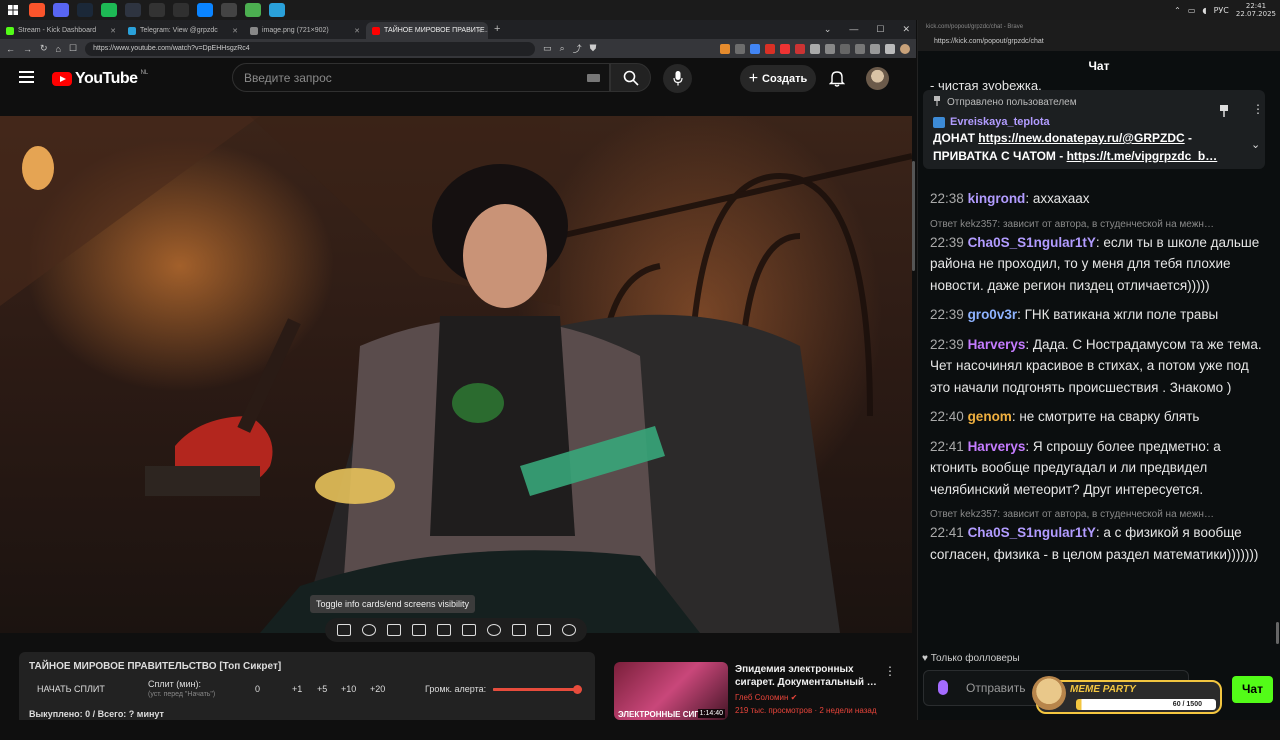  Describe the element at coordinates (277, 10) in the screenshot. I see `telegram-icon` at that location.